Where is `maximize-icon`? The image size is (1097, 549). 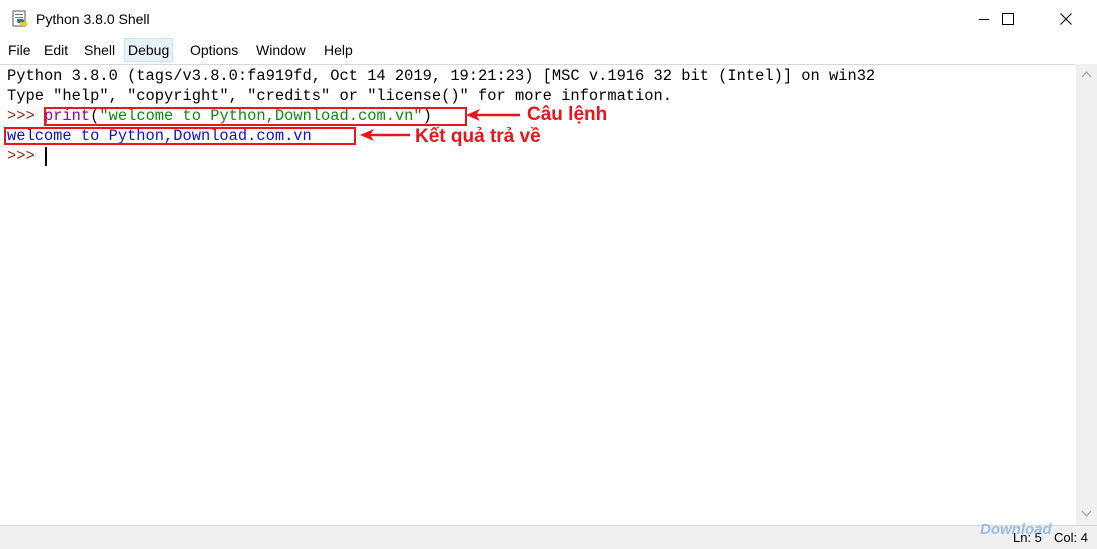 maximize-icon is located at coordinates (1008, 19).